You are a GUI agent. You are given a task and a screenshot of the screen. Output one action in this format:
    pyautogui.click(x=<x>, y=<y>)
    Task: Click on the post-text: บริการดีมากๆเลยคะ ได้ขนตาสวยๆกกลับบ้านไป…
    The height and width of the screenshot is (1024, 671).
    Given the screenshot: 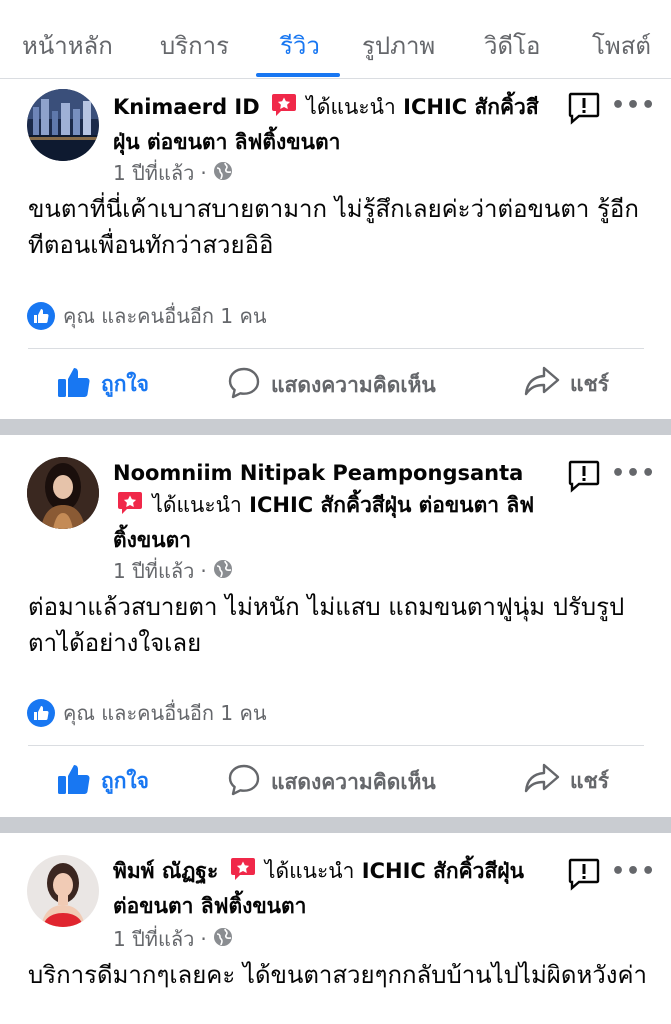 What is the action you would take?
    pyautogui.click(x=337, y=975)
    